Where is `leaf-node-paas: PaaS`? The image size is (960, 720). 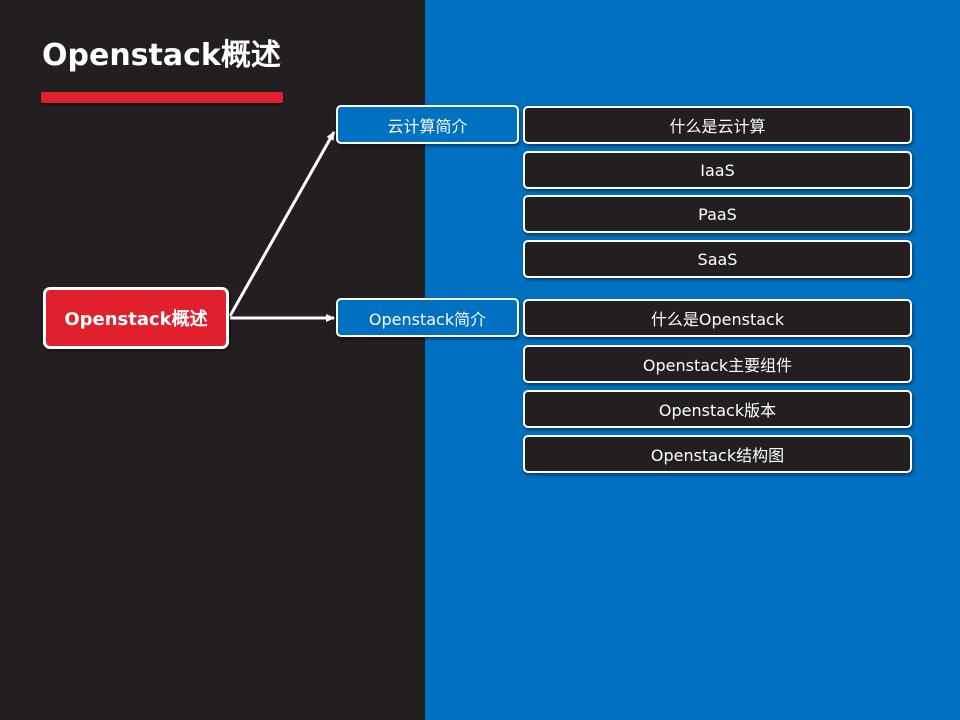
leaf-node-paas: PaaS is located at coordinates (717, 214).